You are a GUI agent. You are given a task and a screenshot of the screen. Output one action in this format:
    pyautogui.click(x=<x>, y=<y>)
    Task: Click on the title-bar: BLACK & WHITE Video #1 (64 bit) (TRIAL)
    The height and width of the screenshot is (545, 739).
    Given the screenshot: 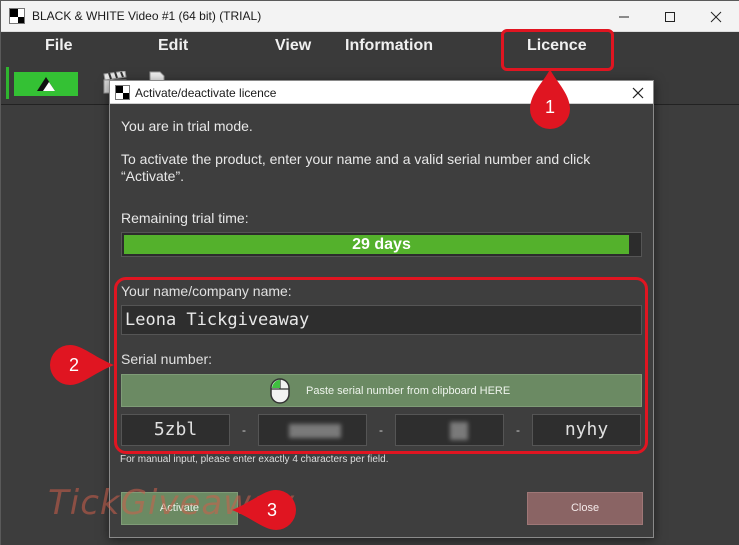 What is the action you would take?
    pyautogui.click(x=370, y=16)
    